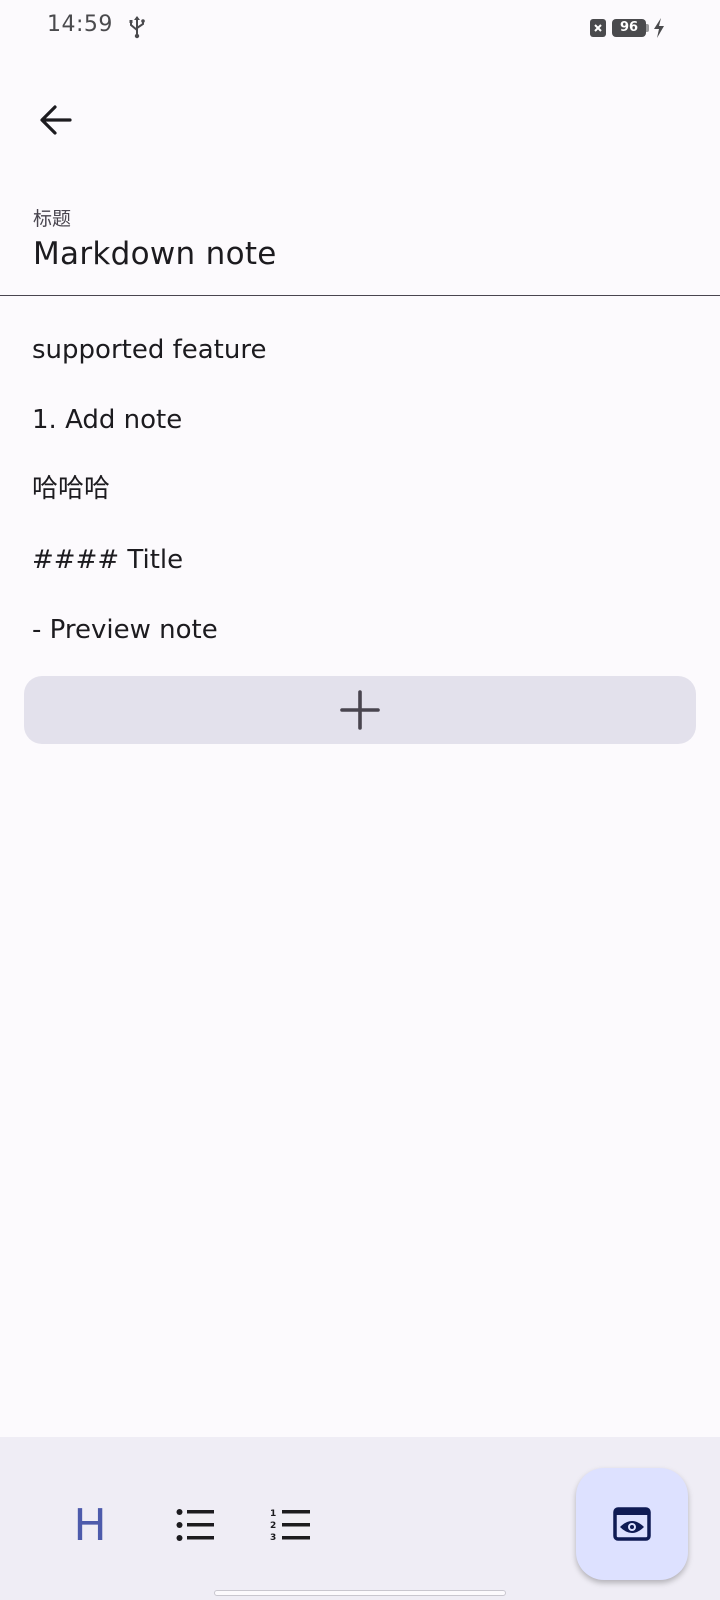 This screenshot has height=1600, width=720. What do you see at coordinates (155, 254) in the screenshot?
I see `title-input: Markdown note` at bounding box center [155, 254].